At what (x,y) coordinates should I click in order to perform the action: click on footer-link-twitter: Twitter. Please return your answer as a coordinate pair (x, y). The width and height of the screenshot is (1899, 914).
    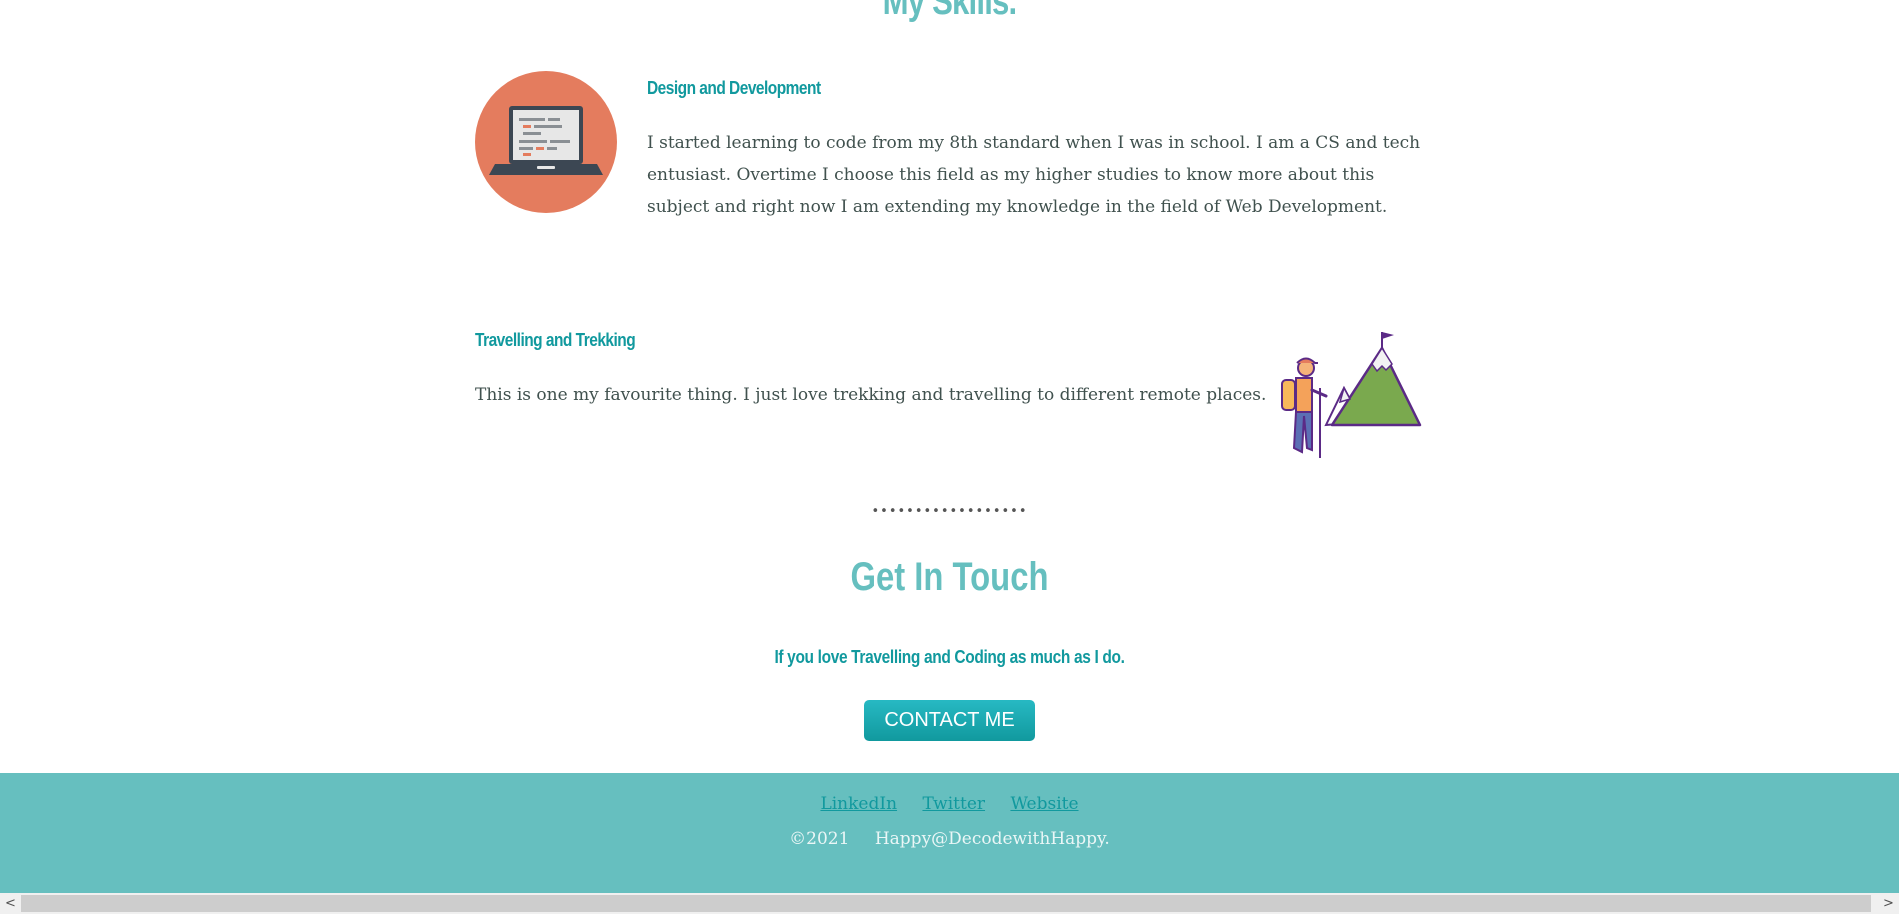
    Looking at the image, I should click on (953, 804).